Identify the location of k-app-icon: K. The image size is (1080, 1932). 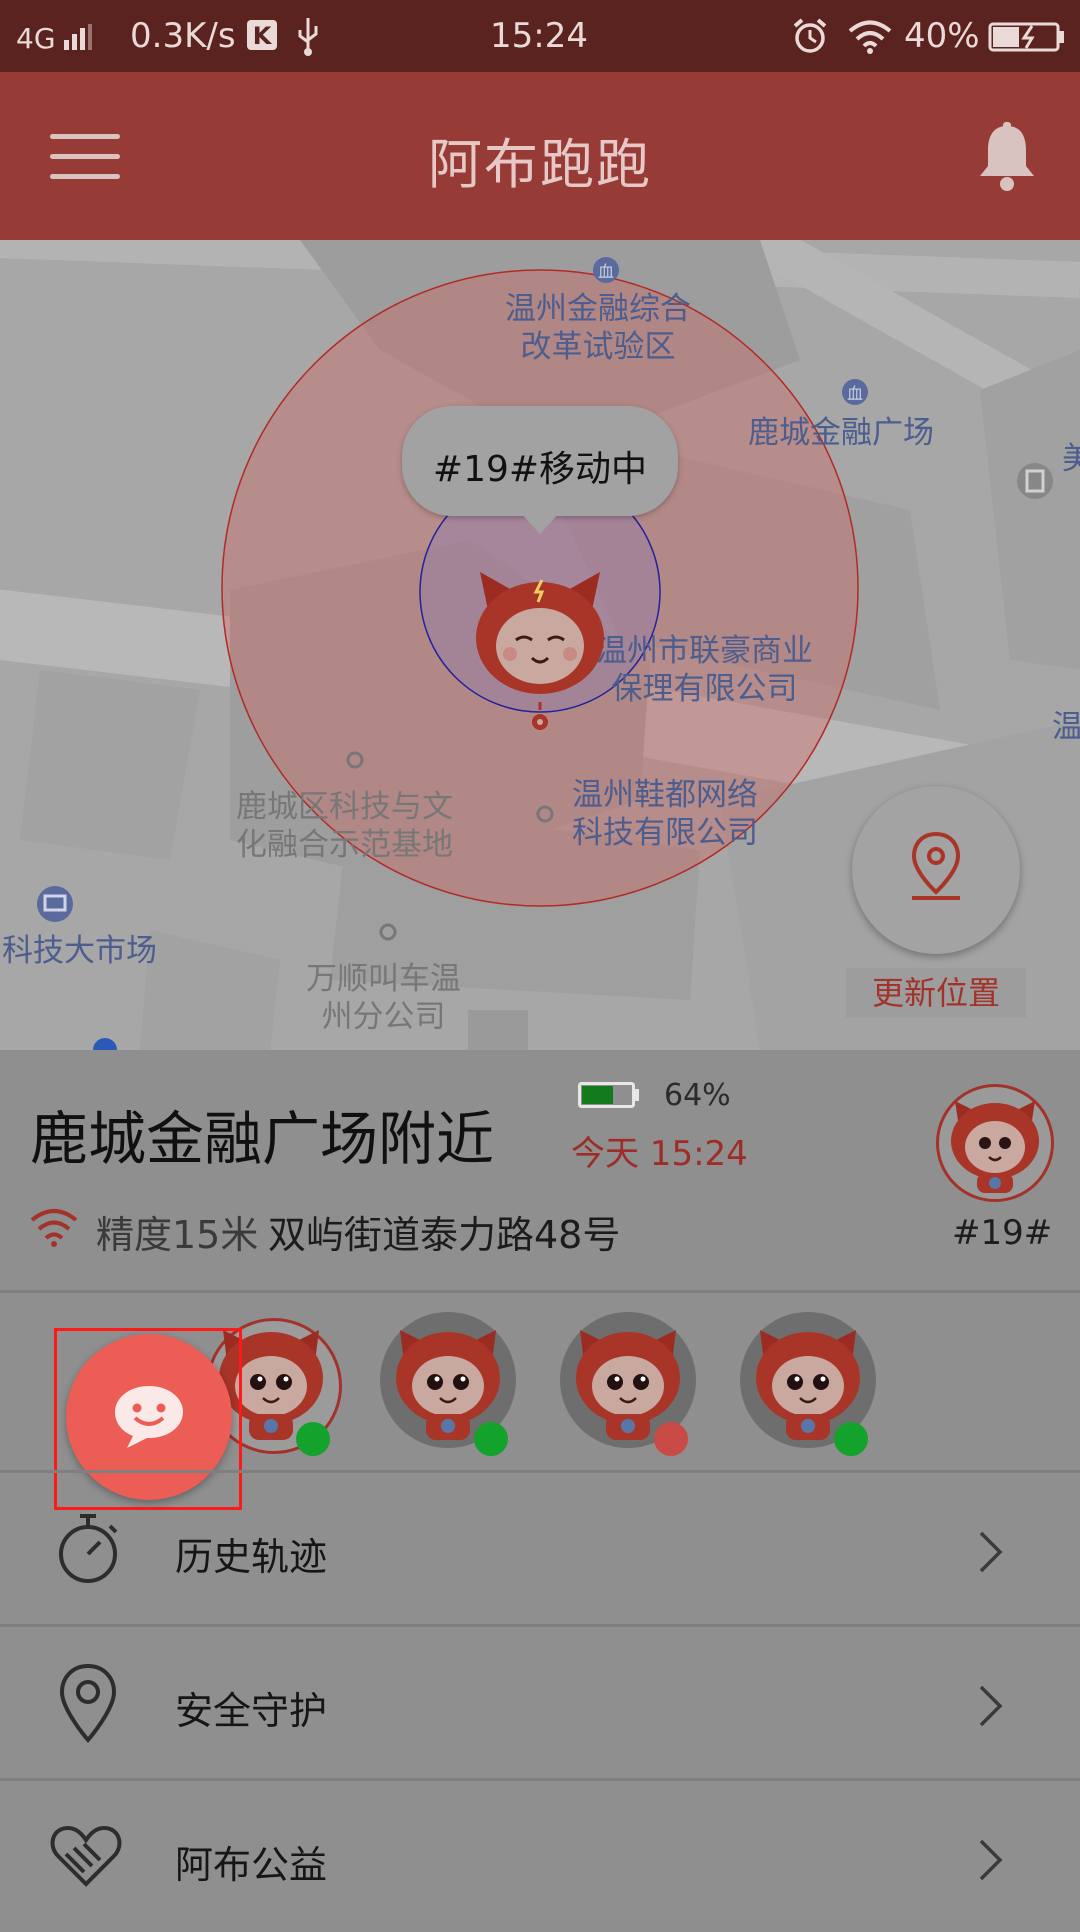
(262, 35).